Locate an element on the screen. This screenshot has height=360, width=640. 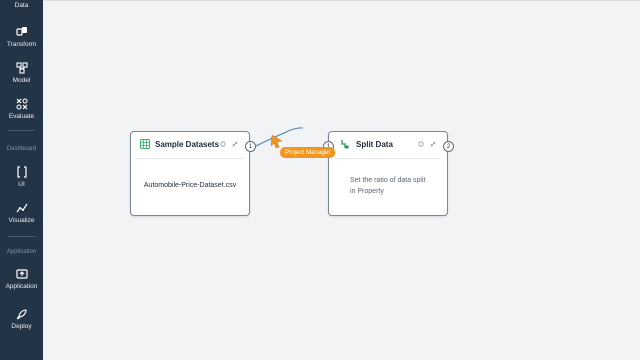
section-label-dashboard: Dashboard is located at coordinates (21, 149).